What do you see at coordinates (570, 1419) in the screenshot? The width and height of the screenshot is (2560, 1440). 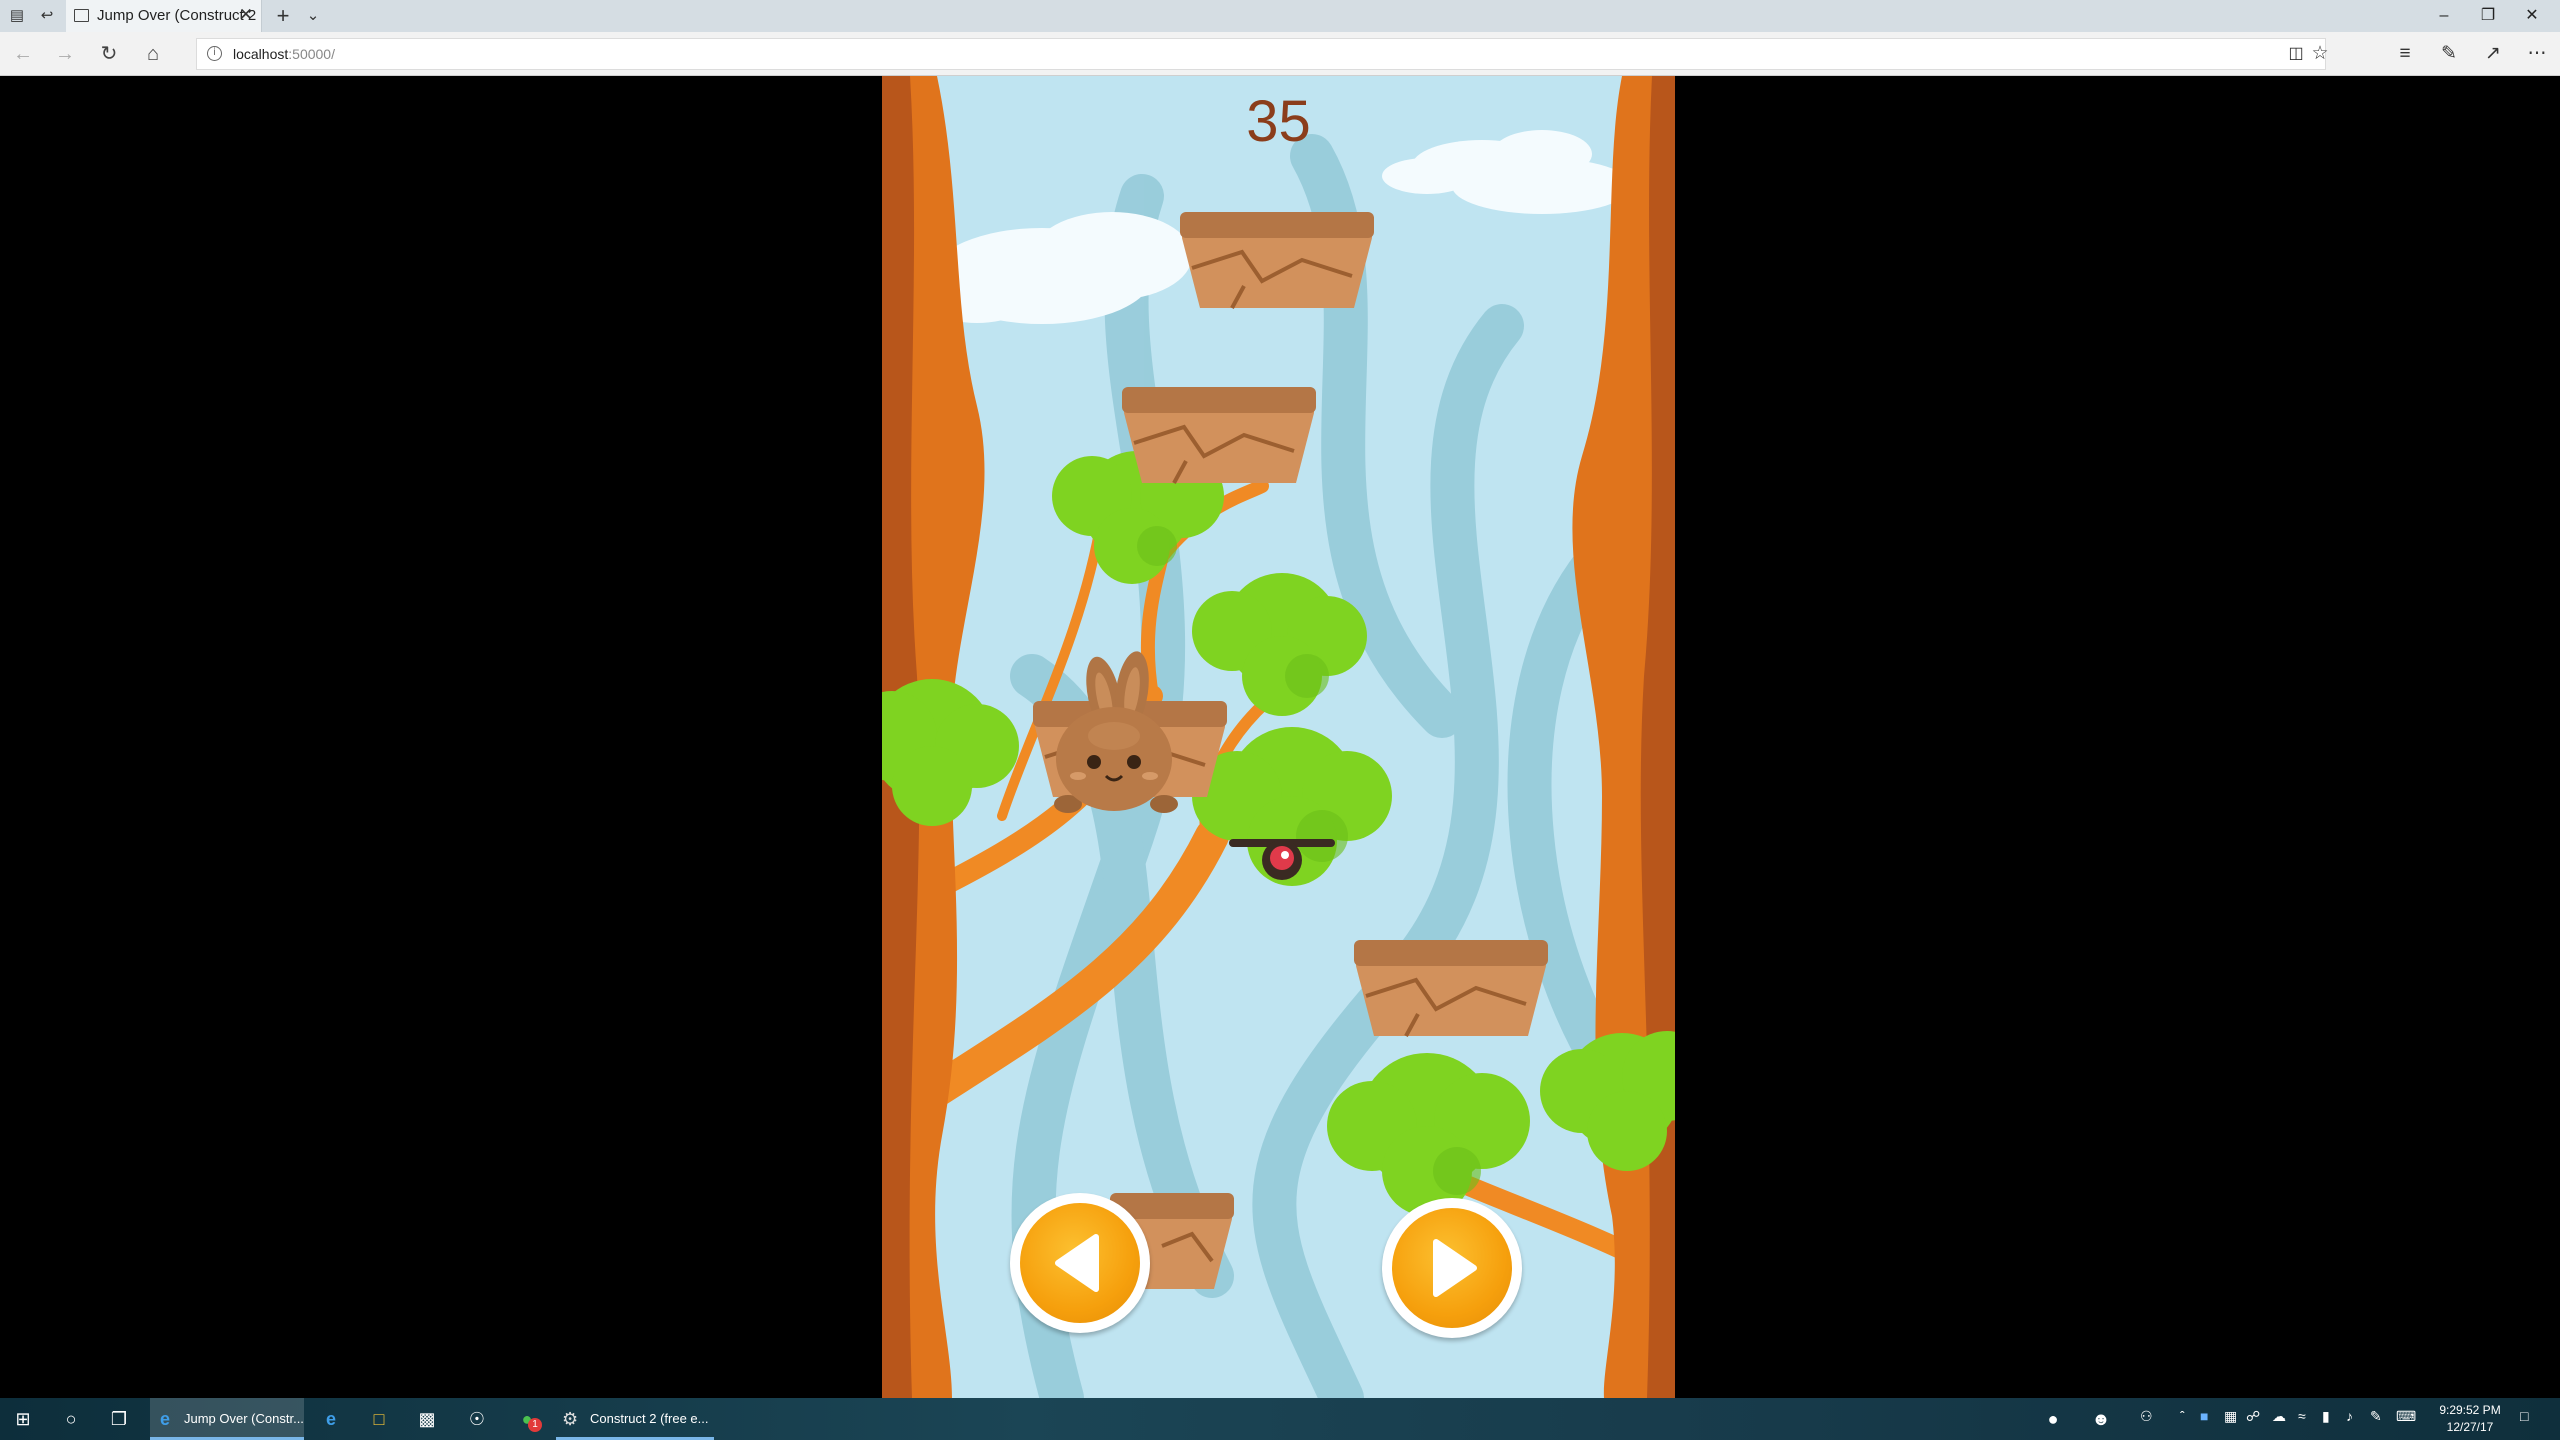 I see `construct-gear-icon: ⚙` at bounding box center [570, 1419].